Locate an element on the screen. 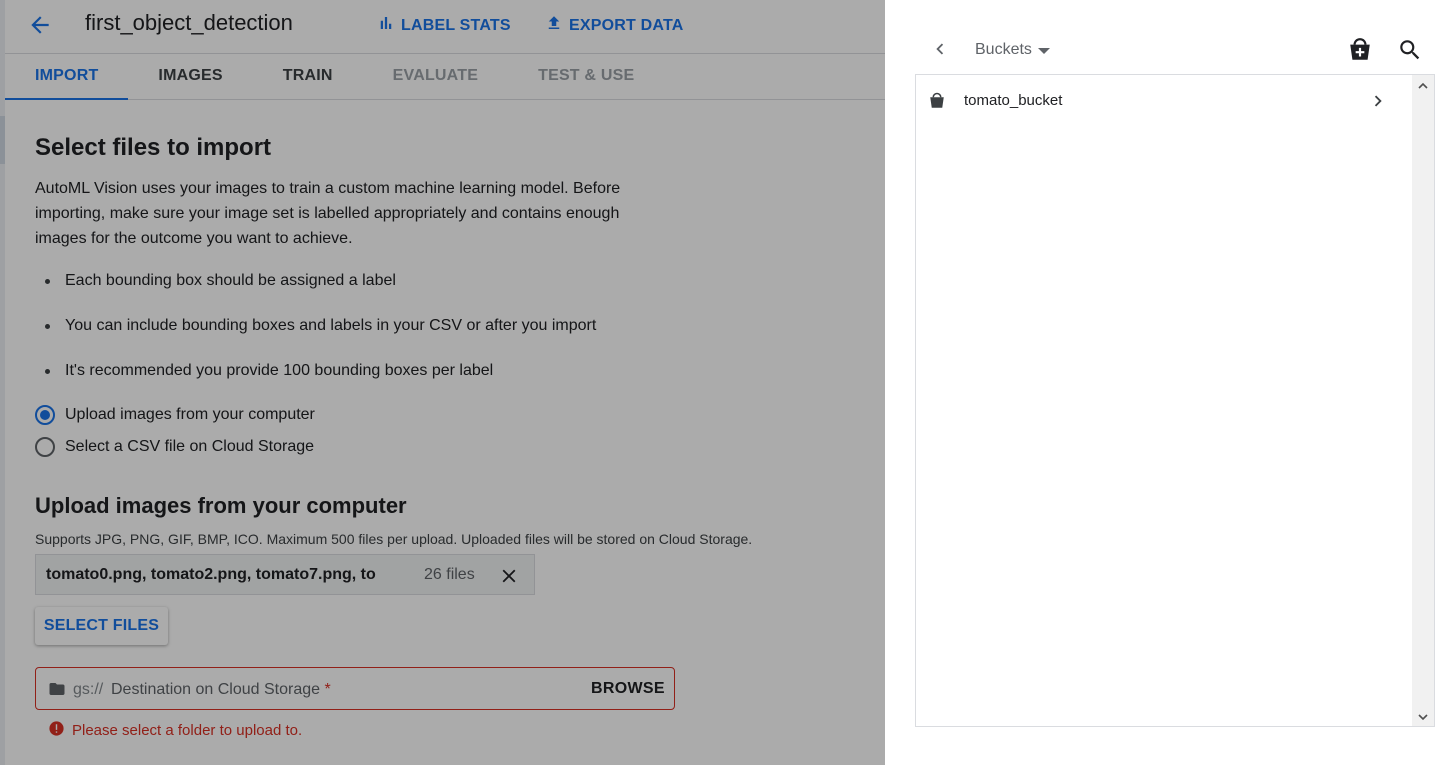 This screenshot has height=765, width=1436. export-data-label: EXPORT DATA is located at coordinates (626, 25).